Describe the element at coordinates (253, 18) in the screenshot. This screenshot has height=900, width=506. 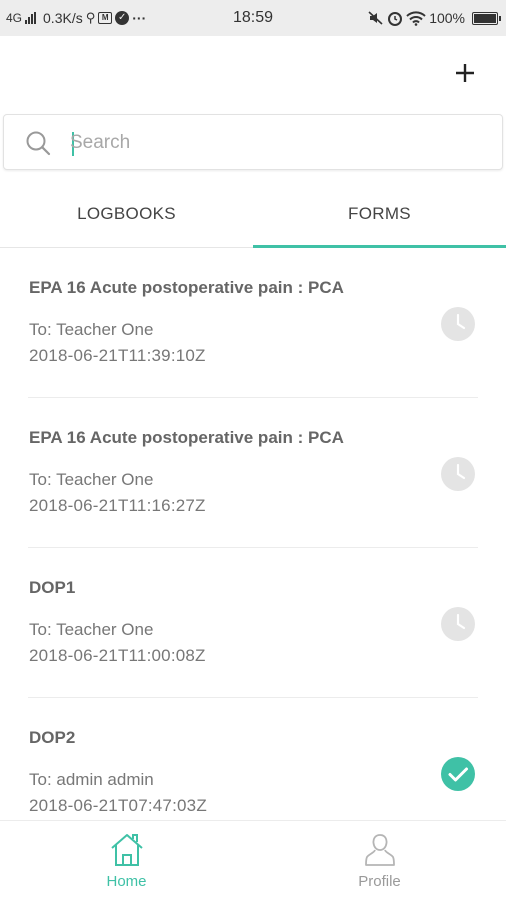
I see `status-bar: 4G 0.3K/s ⚲ M ✓ ··· 18:59 100%` at that location.